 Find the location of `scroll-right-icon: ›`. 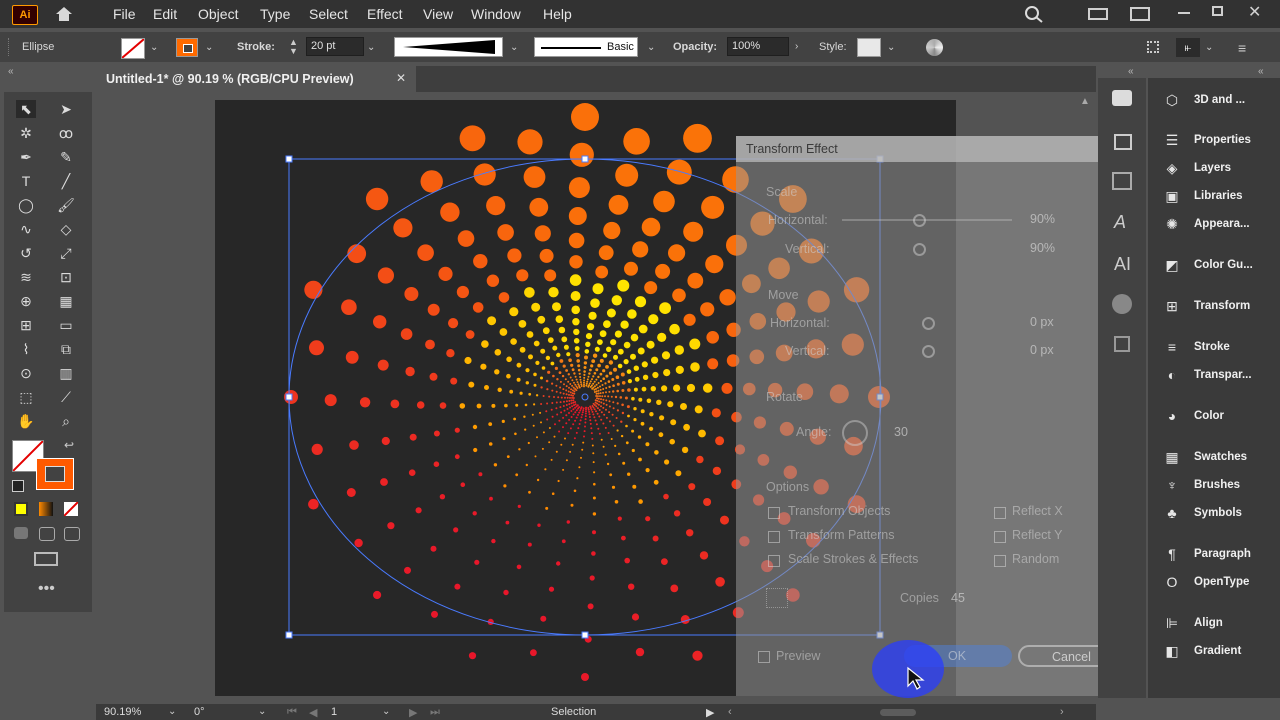

scroll-right-icon: › is located at coordinates (1062, 712).